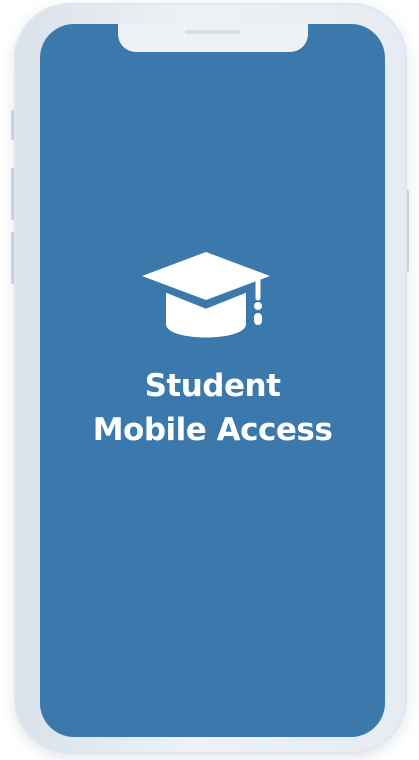 Image resolution: width=419 pixels, height=760 pixels. I want to click on phone-speaker, so click(213, 32).